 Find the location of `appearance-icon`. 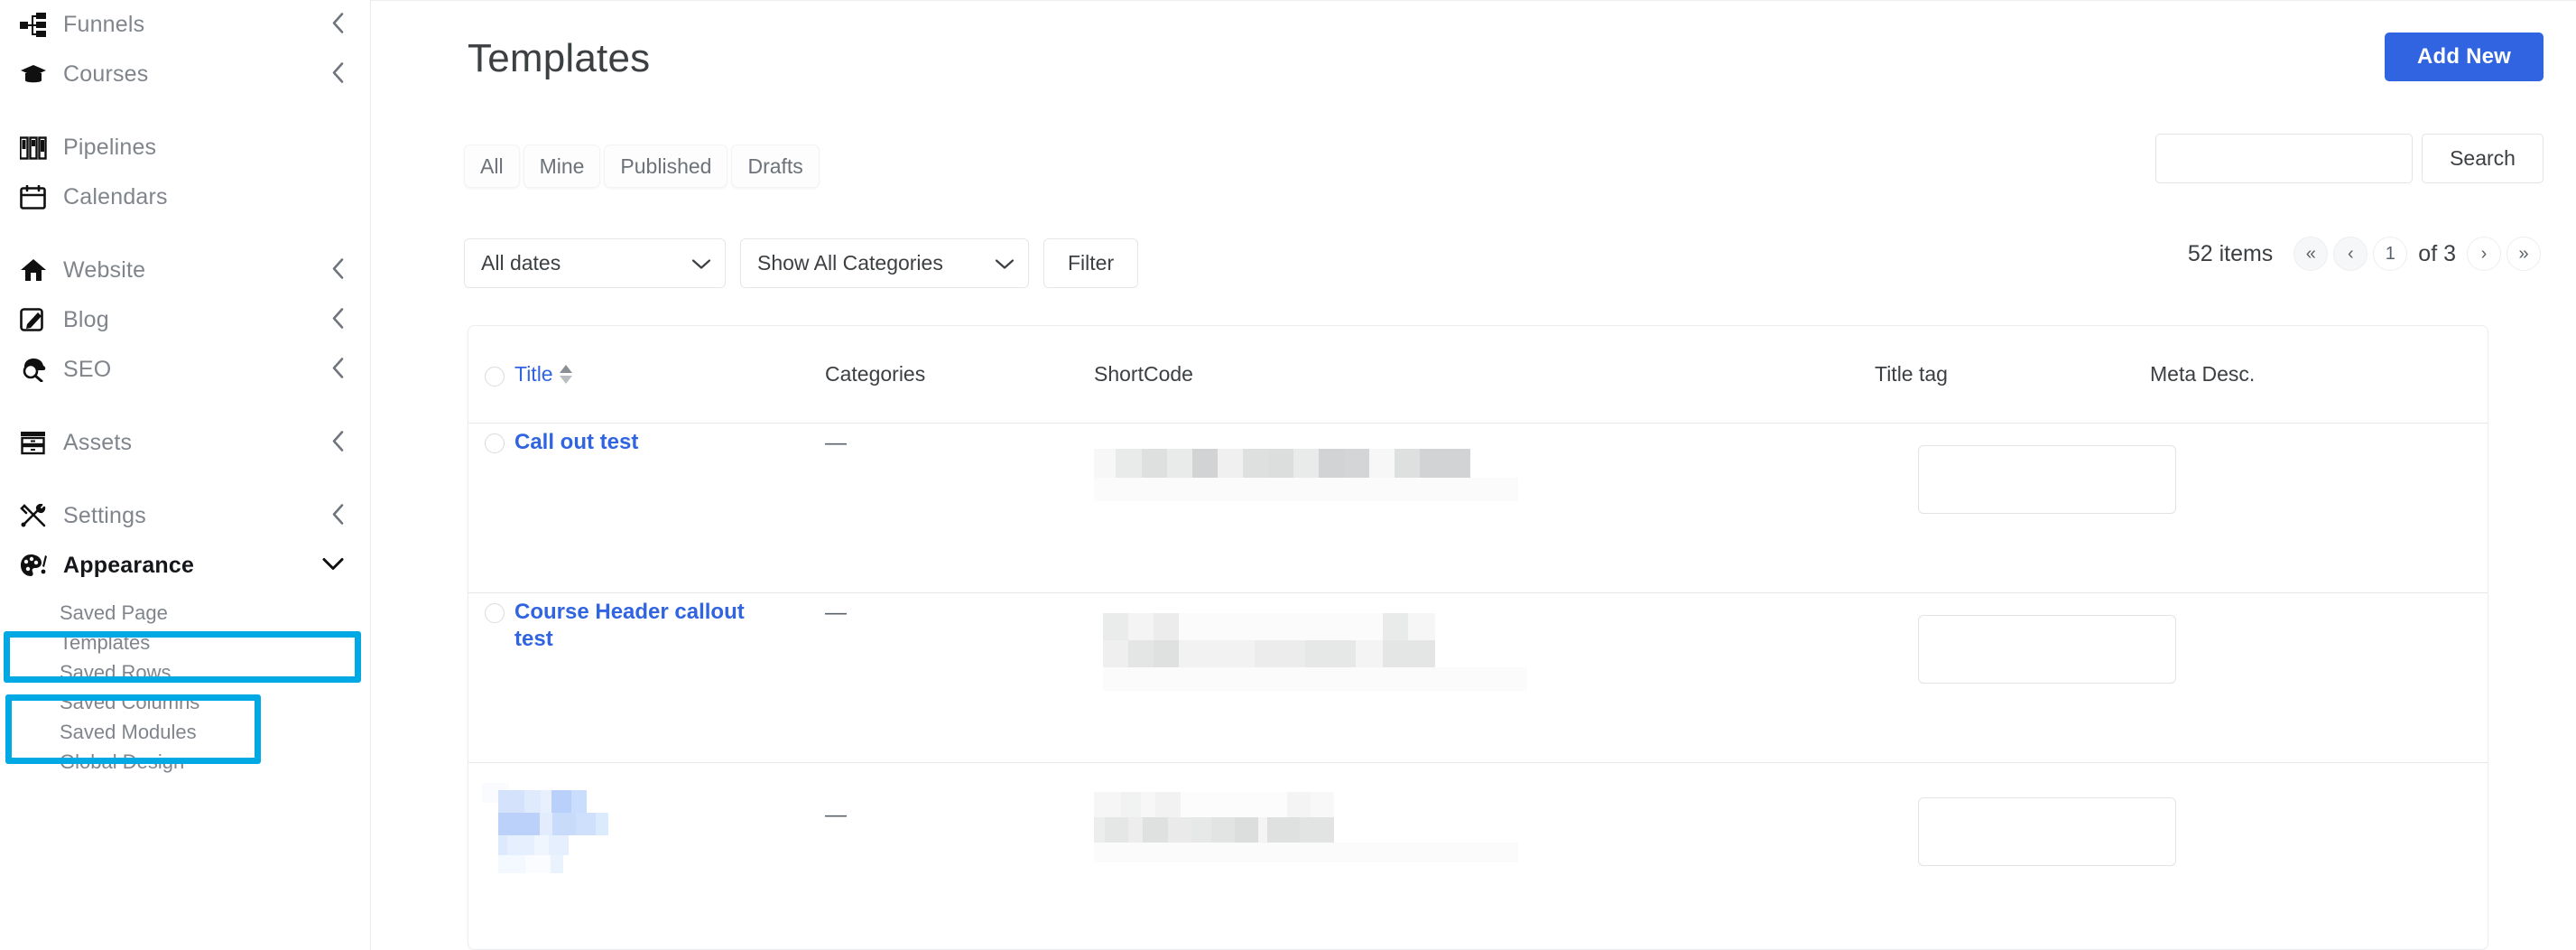

appearance-icon is located at coordinates (37, 566).